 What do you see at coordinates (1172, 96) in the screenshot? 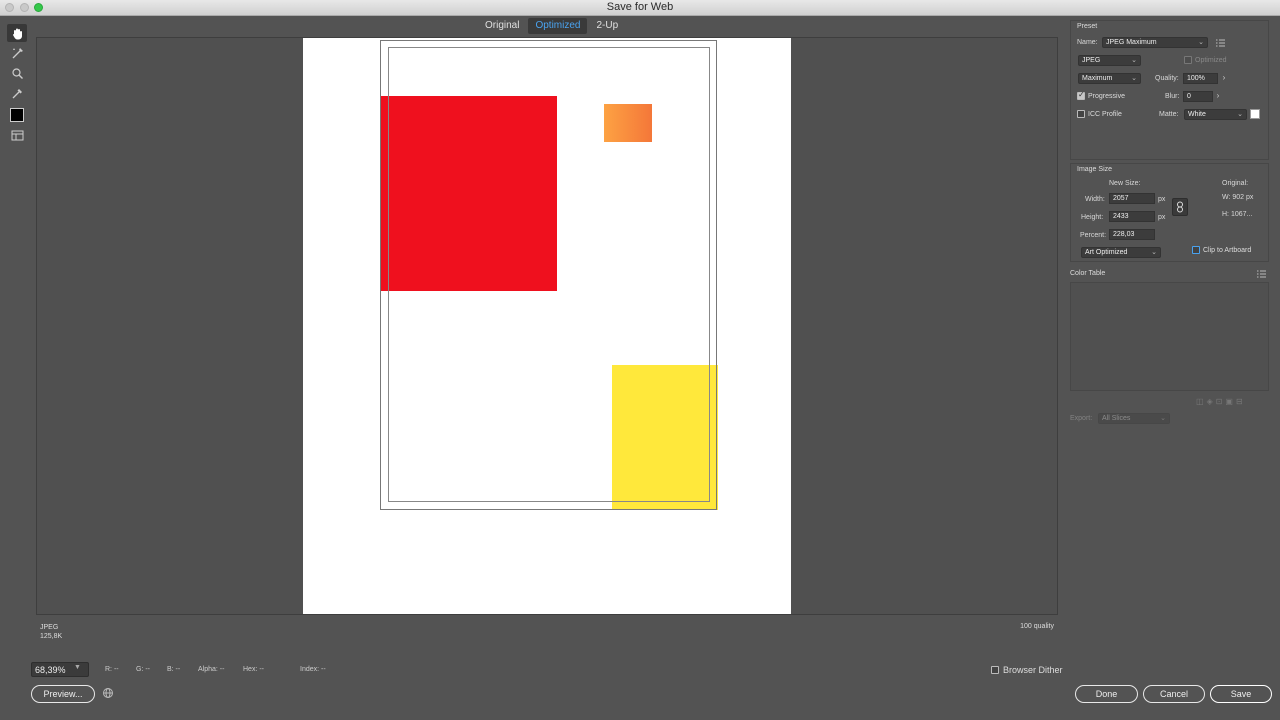
I see `blur-label: Blur:` at bounding box center [1172, 96].